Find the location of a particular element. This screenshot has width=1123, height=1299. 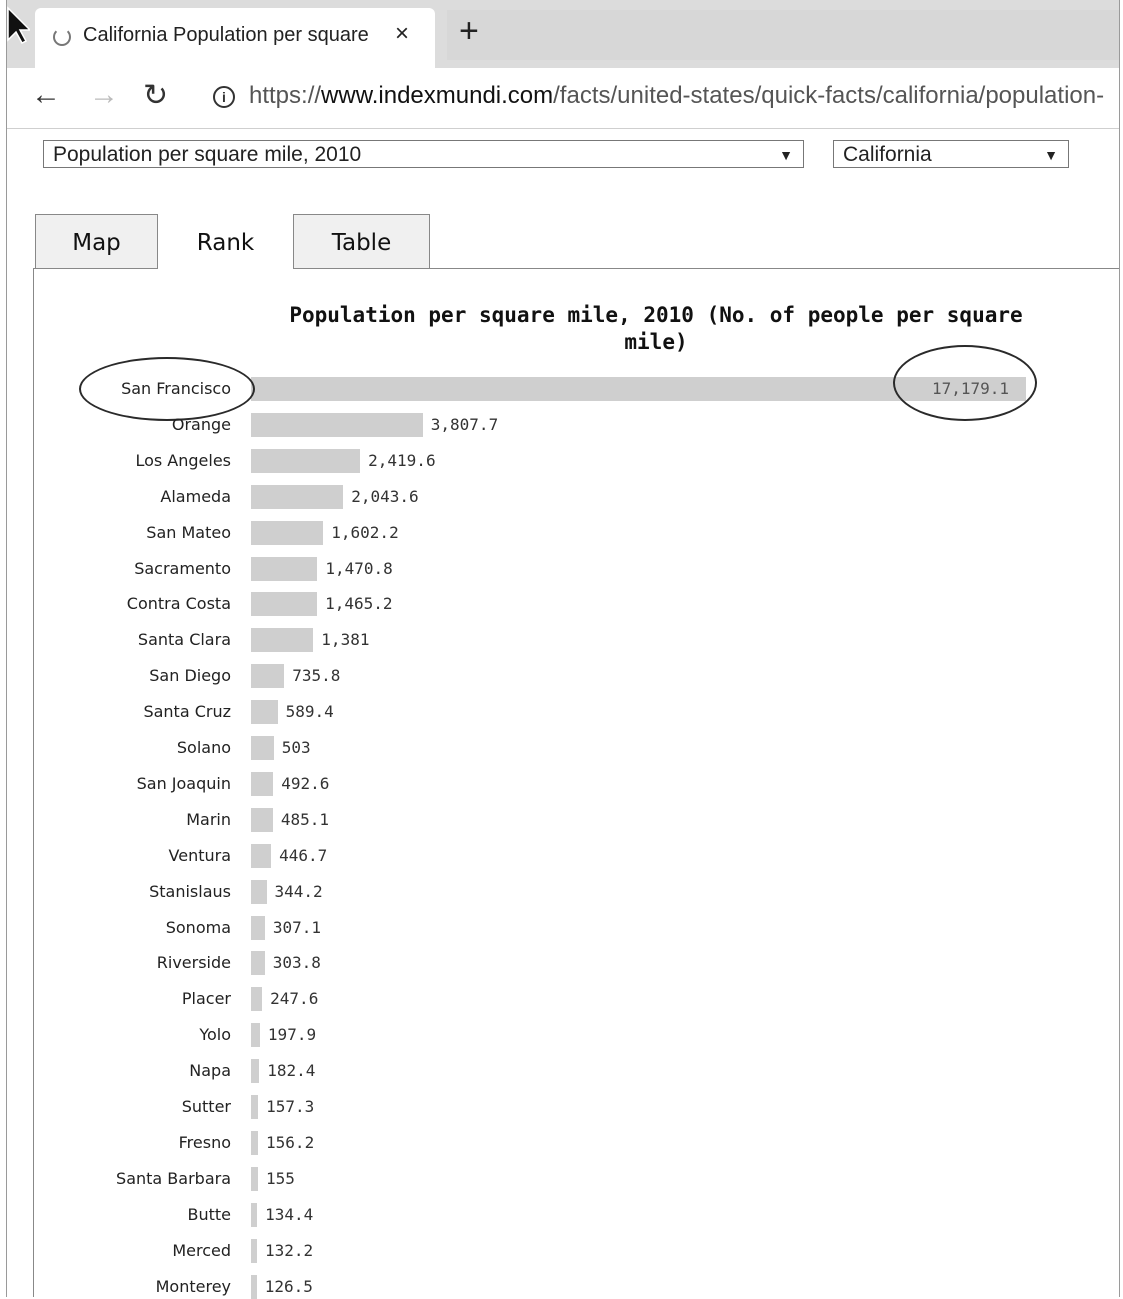

value-label: 126.5 is located at coordinates (288, 1286).